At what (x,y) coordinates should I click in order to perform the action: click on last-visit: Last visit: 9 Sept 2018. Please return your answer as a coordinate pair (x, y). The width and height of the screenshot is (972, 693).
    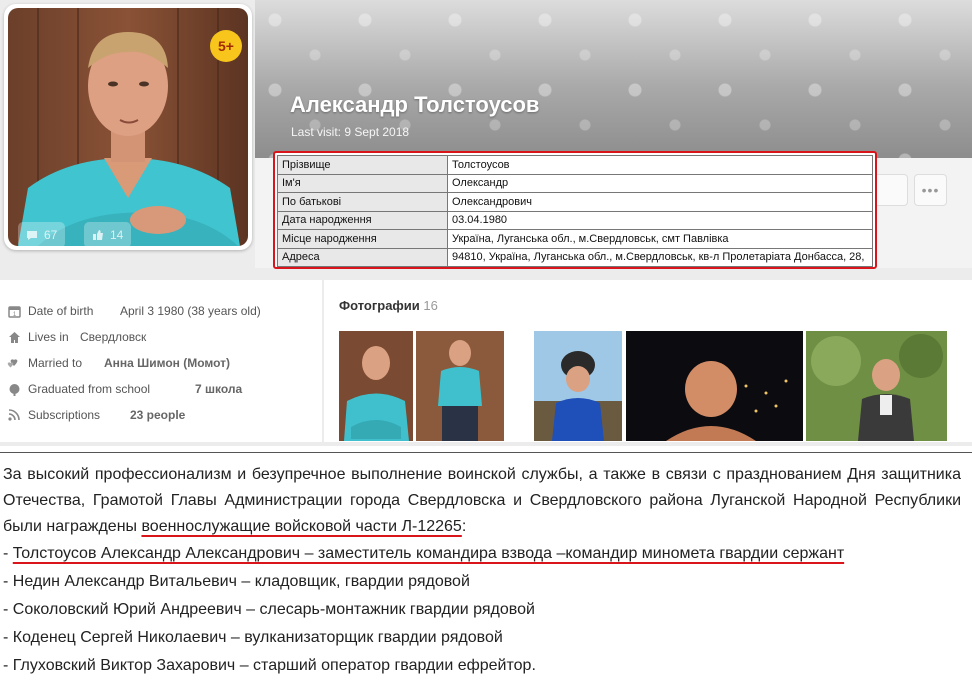
    Looking at the image, I should click on (350, 132).